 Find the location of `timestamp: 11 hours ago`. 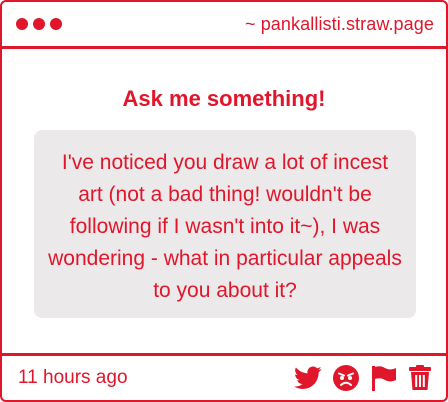

timestamp: 11 hours ago is located at coordinates (73, 377).